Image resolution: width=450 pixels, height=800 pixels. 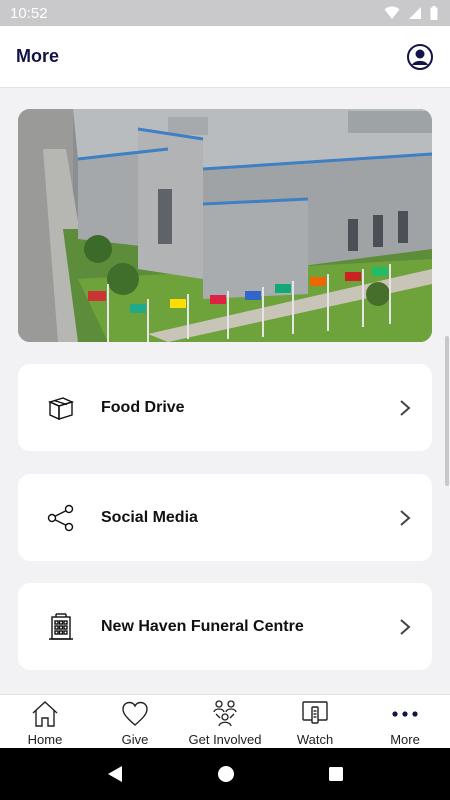 What do you see at coordinates (405, 714) in the screenshot?
I see `more-dots-icon` at bounding box center [405, 714].